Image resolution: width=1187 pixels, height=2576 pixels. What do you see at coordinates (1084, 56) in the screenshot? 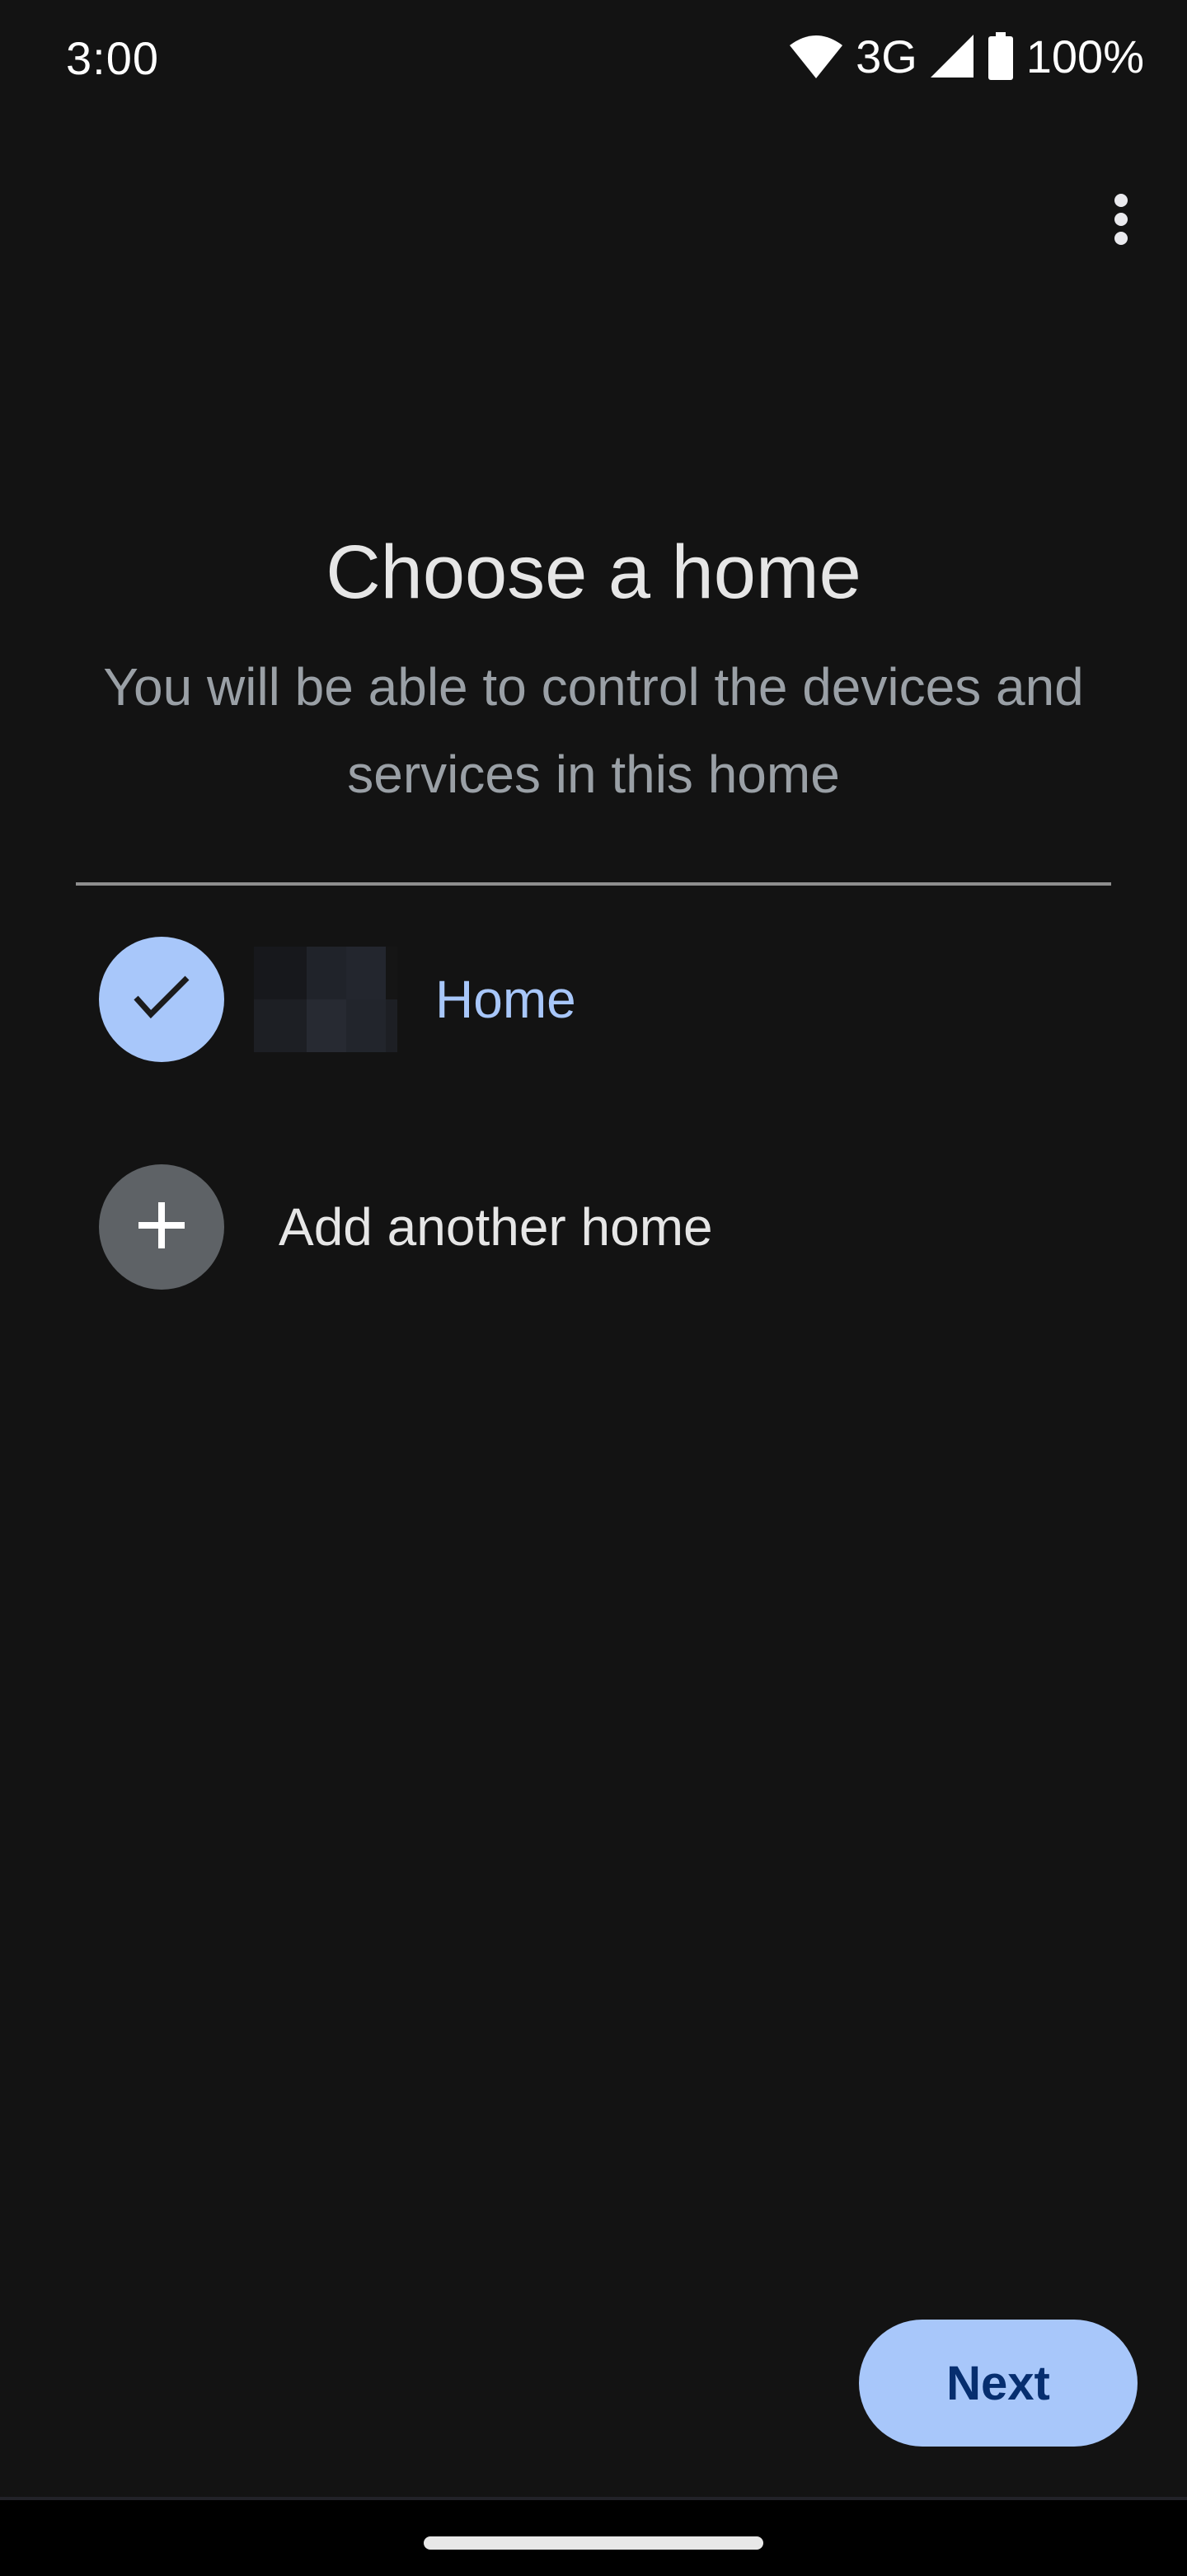
I see `battery-percent: 100%` at bounding box center [1084, 56].